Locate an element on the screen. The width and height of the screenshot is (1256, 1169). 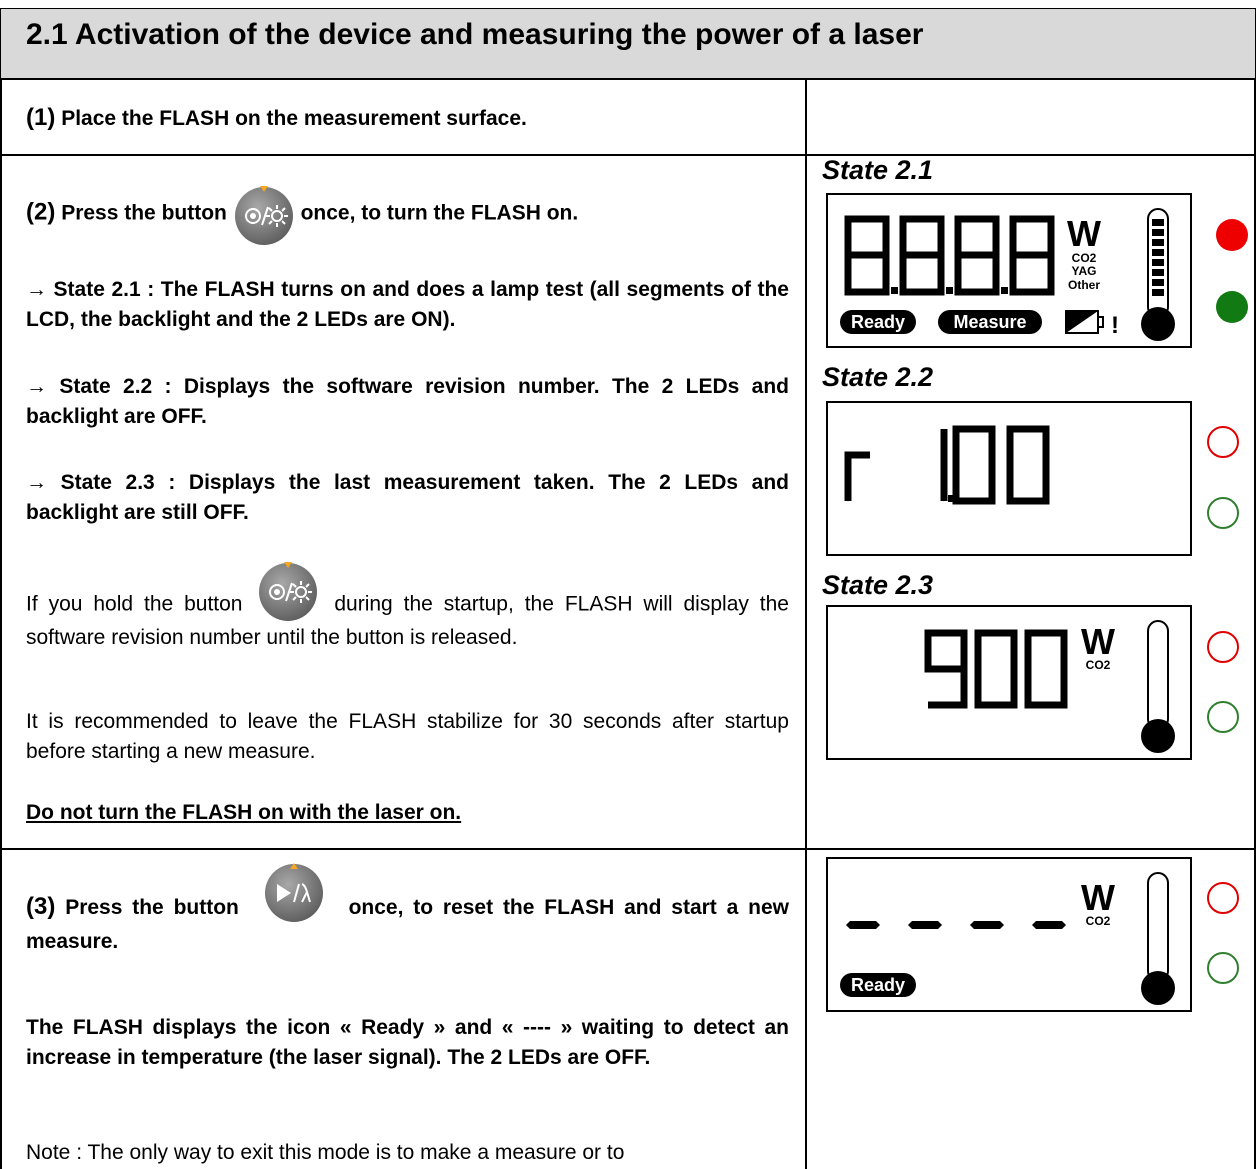
state23-label: State 2.3 is located at coordinates (878, 585).